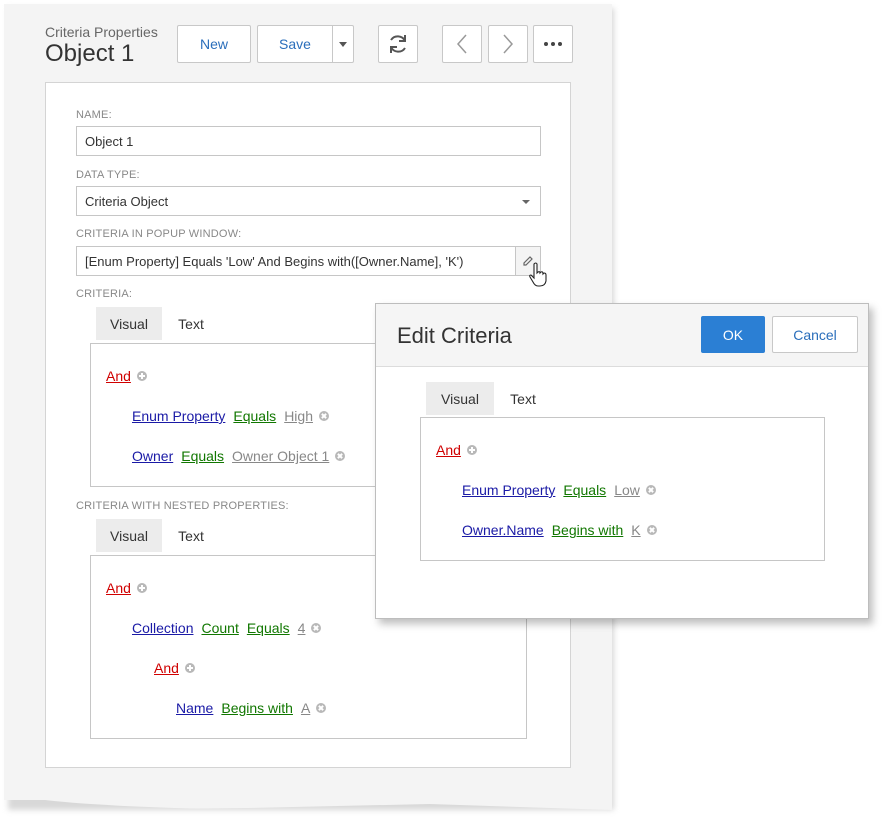  Describe the element at coordinates (104, 294) in the screenshot. I see `criteria-label: CRITERIA:` at that location.